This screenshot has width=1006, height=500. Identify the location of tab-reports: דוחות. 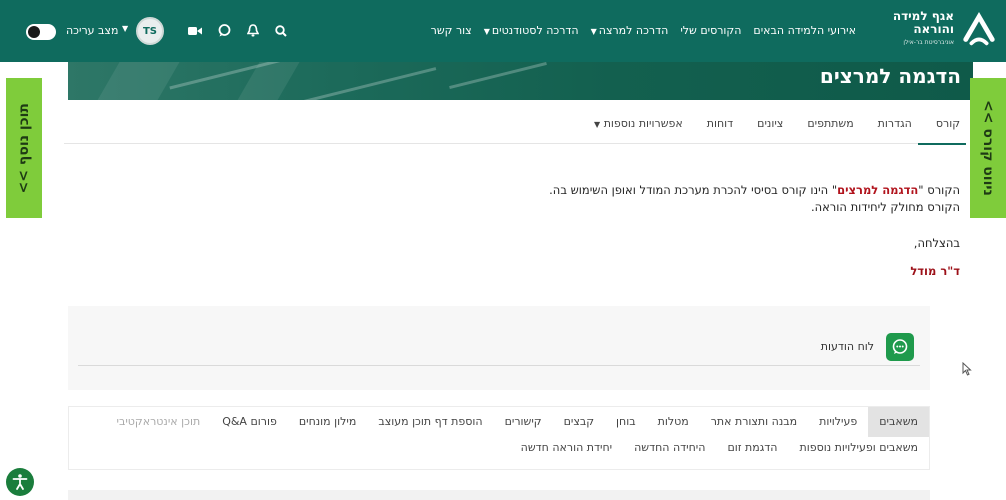
(720, 124).